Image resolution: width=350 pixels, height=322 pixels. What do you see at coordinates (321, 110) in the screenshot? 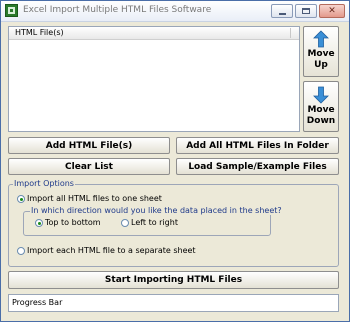
I see `move-down-label-line1: Move` at bounding box center [321, 110].